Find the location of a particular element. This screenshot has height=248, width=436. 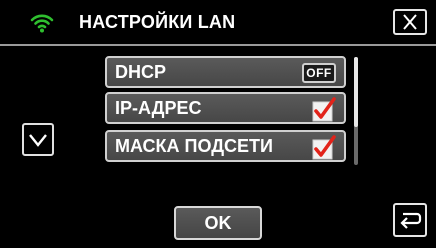

menu-item-label: DHCP is located at coordinates (141, 72).